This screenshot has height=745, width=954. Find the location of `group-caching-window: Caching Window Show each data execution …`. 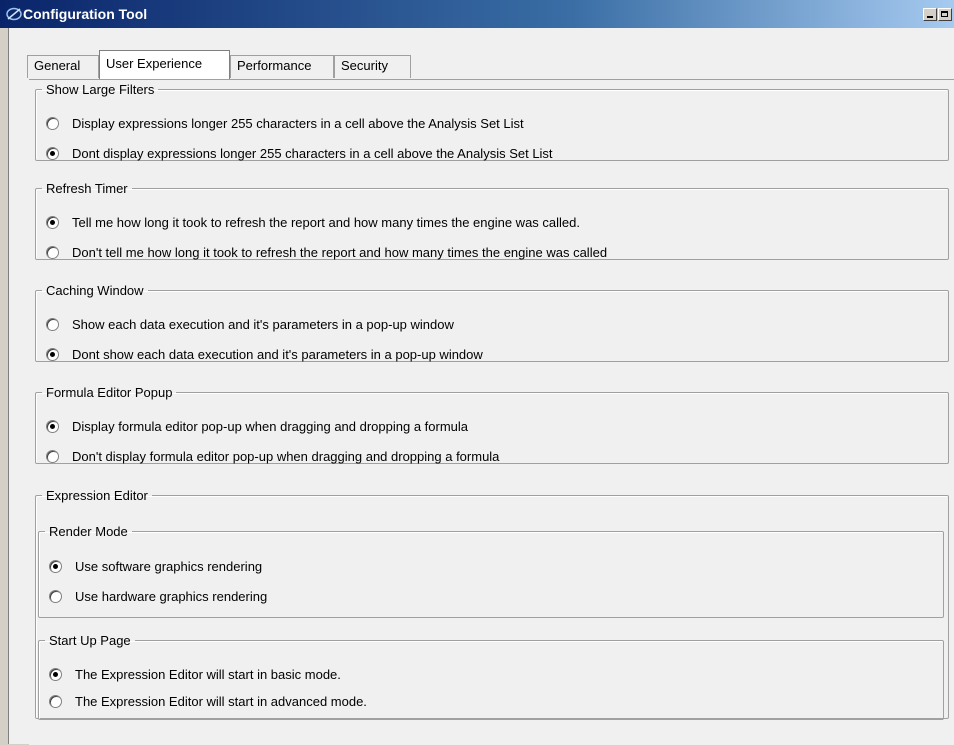

group-caching-window: Caching Window Show each data execution … is located at coordinates (492, 322).